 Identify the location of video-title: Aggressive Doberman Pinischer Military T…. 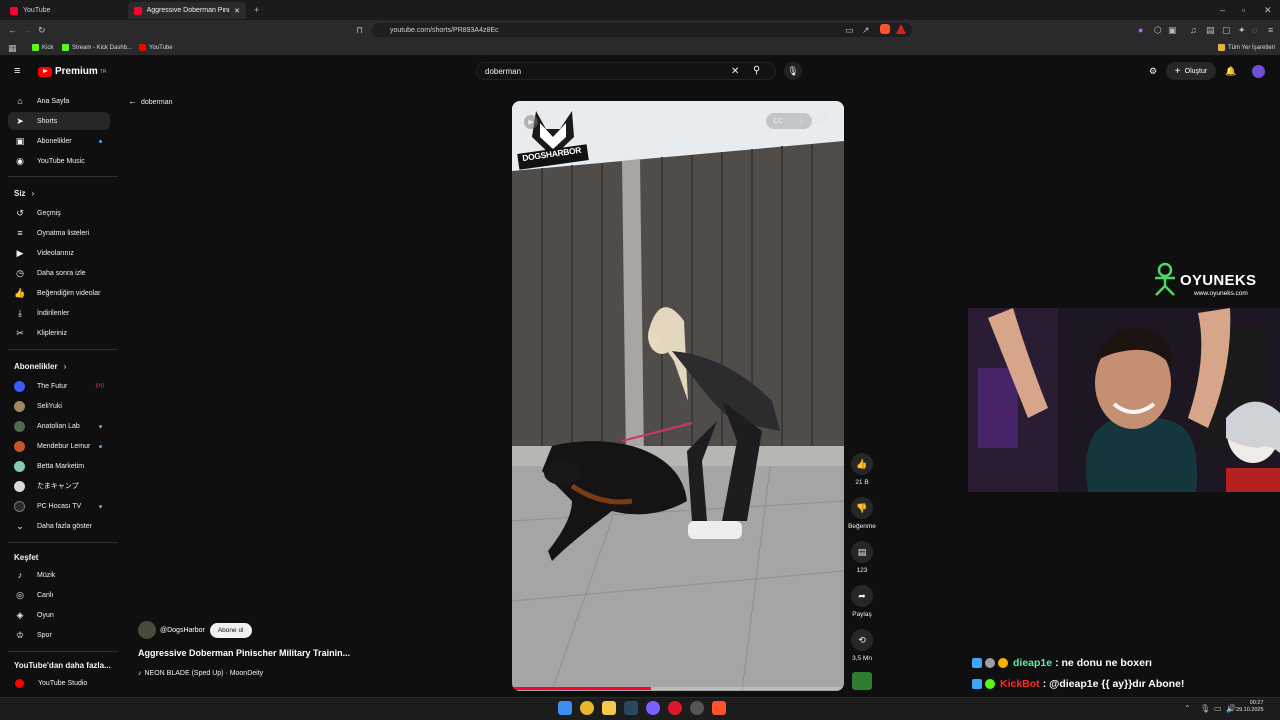
(244, 653).